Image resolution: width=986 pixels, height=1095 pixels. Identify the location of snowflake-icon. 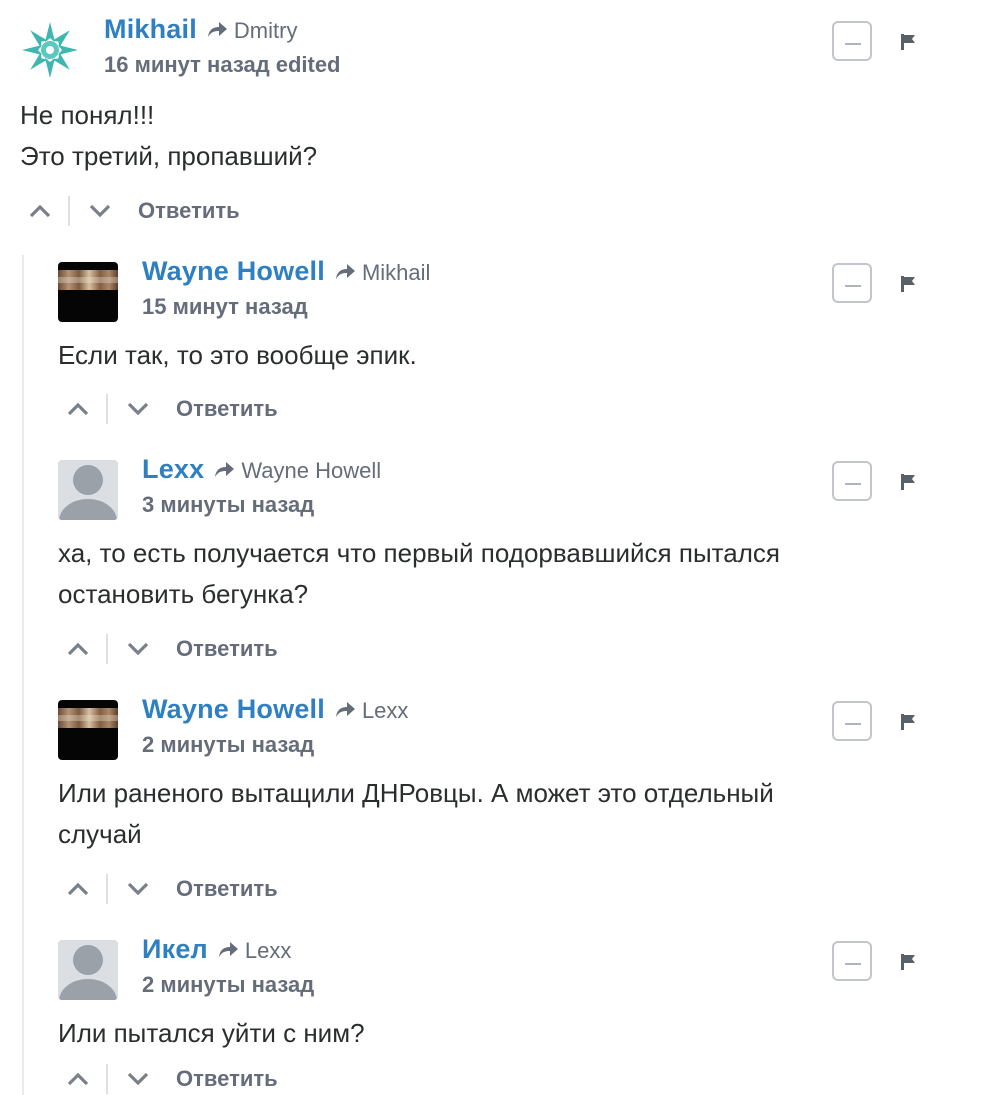
(50, 50).